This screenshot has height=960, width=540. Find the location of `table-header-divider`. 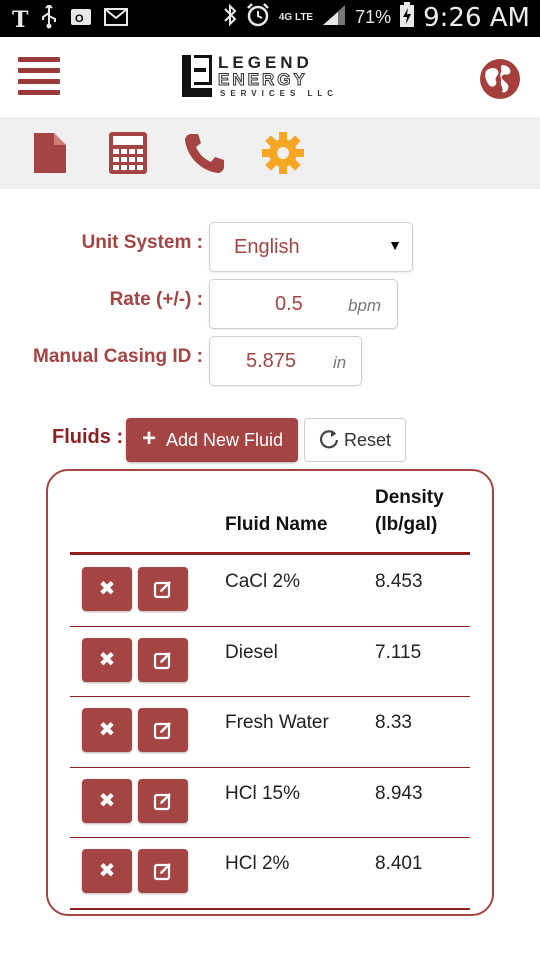

table-header-divider is located at coordinates (270, 553).